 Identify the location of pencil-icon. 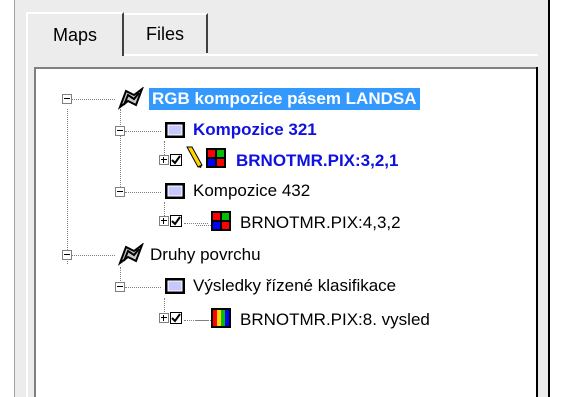
(194, 157).